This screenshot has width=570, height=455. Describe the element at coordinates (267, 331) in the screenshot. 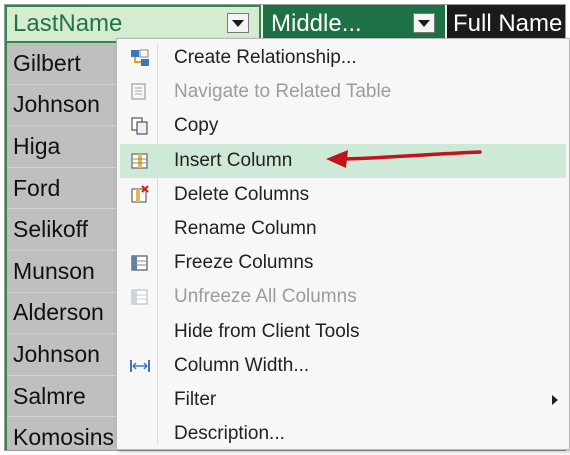

I see `menu-item-label: Hide from Client Tools` at that location.